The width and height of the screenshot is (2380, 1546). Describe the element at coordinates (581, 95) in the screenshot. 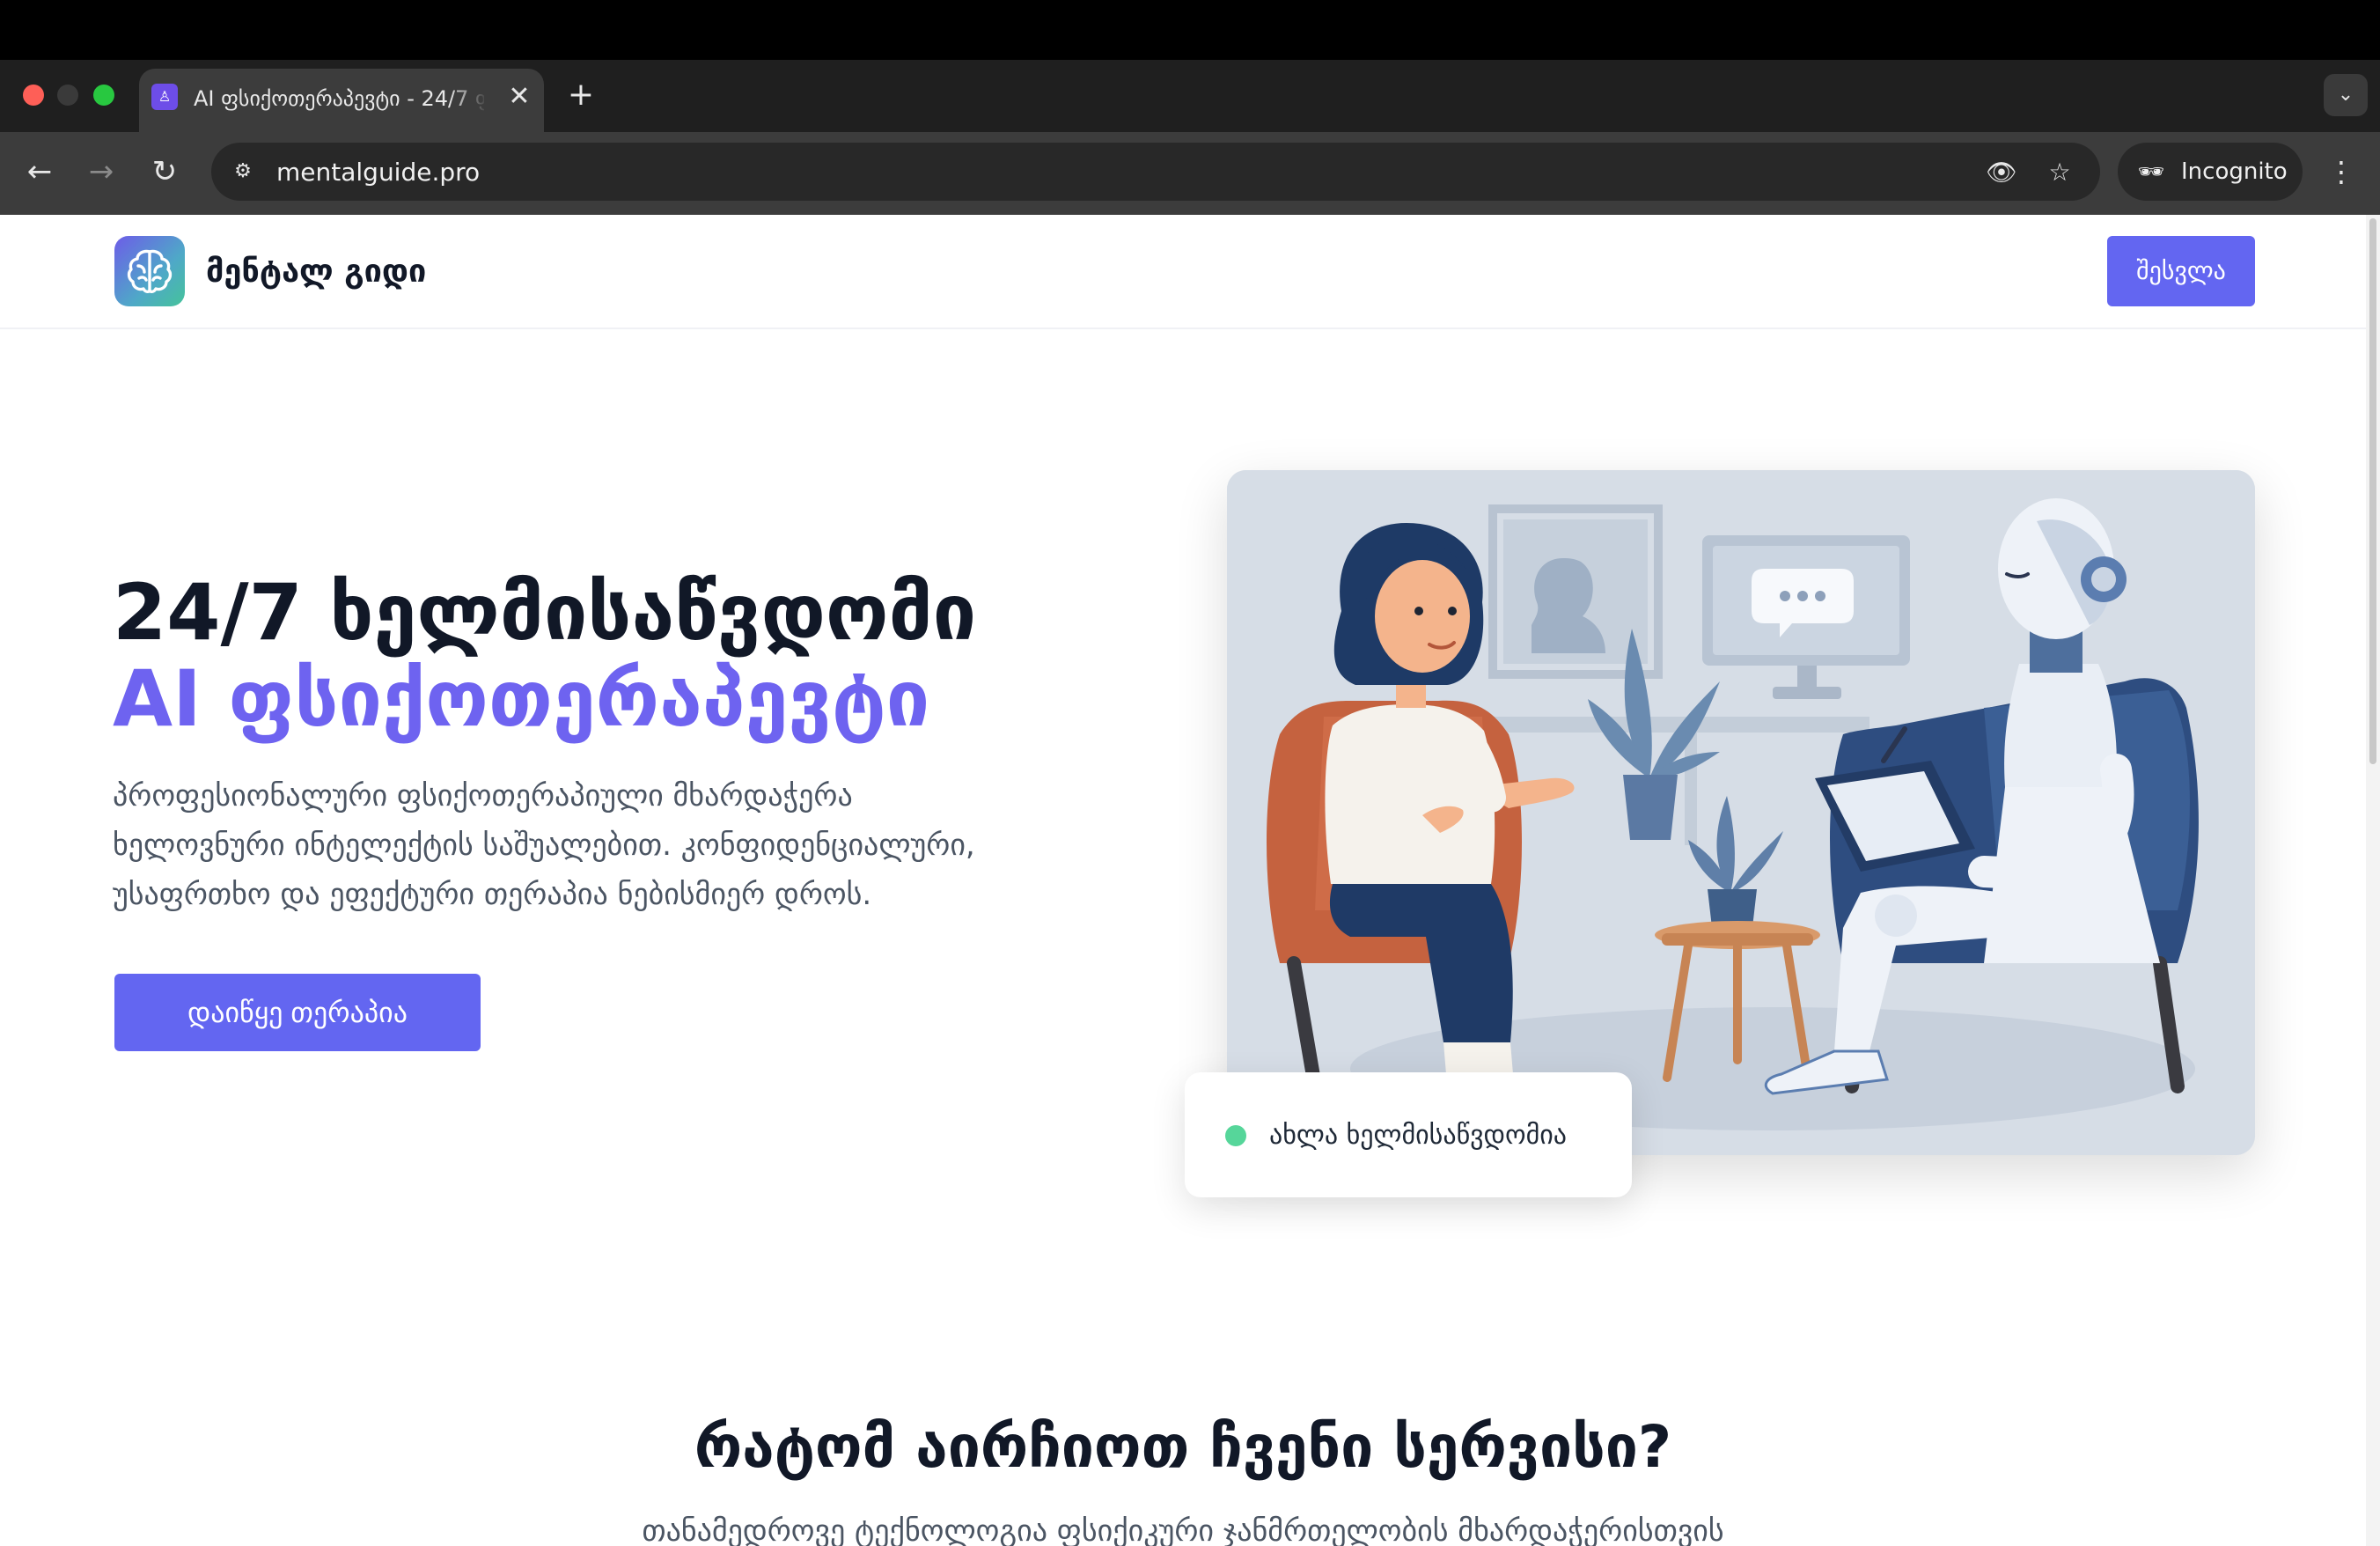

I see `new-tab-icon: +` at that location.